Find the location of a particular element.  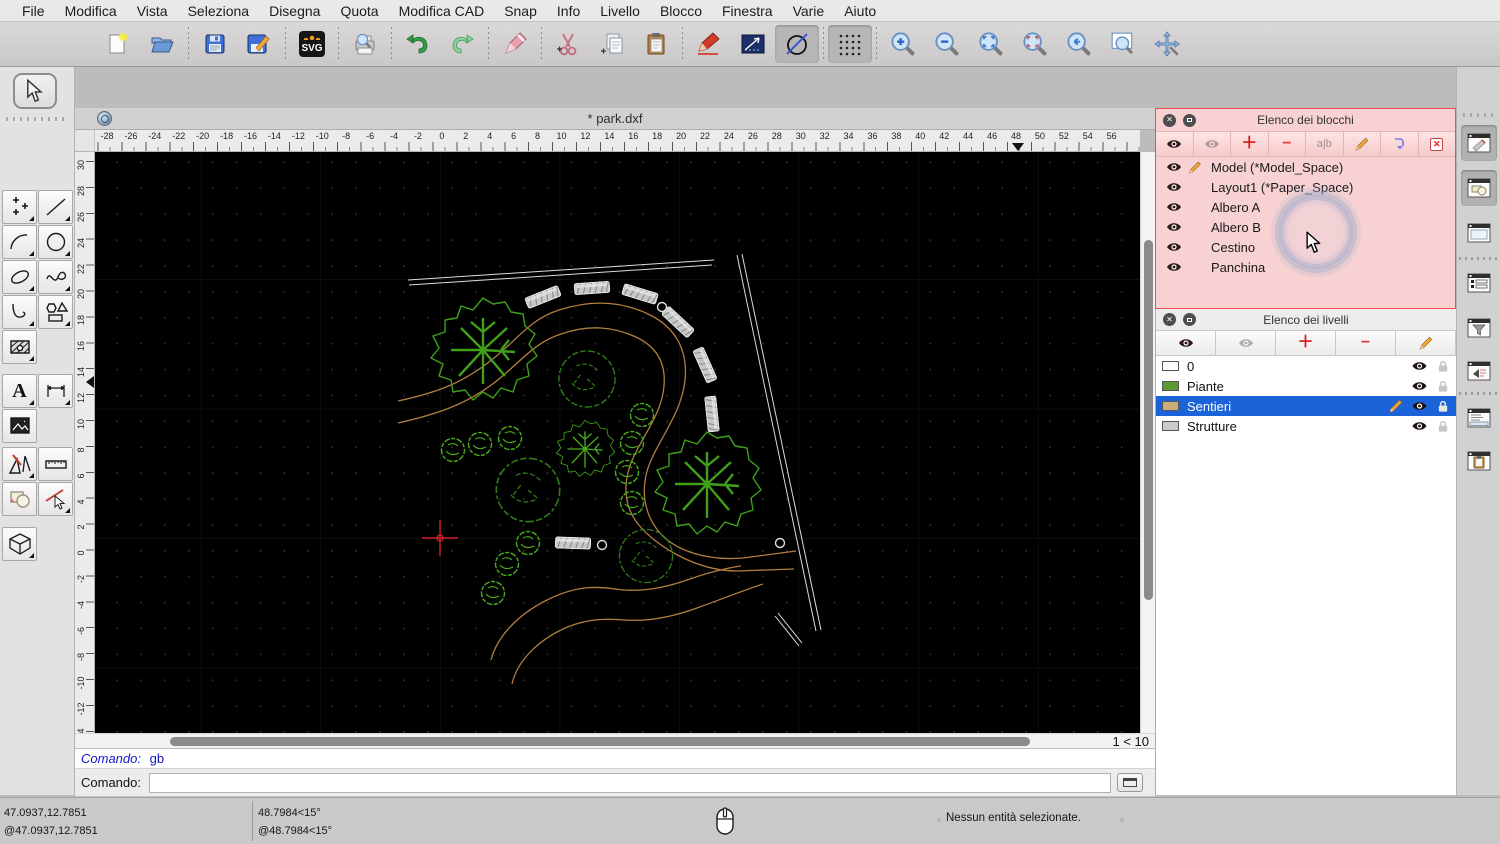

block-row: Layout1 (*Paper_Space) is located at coordinates (1305, 187).